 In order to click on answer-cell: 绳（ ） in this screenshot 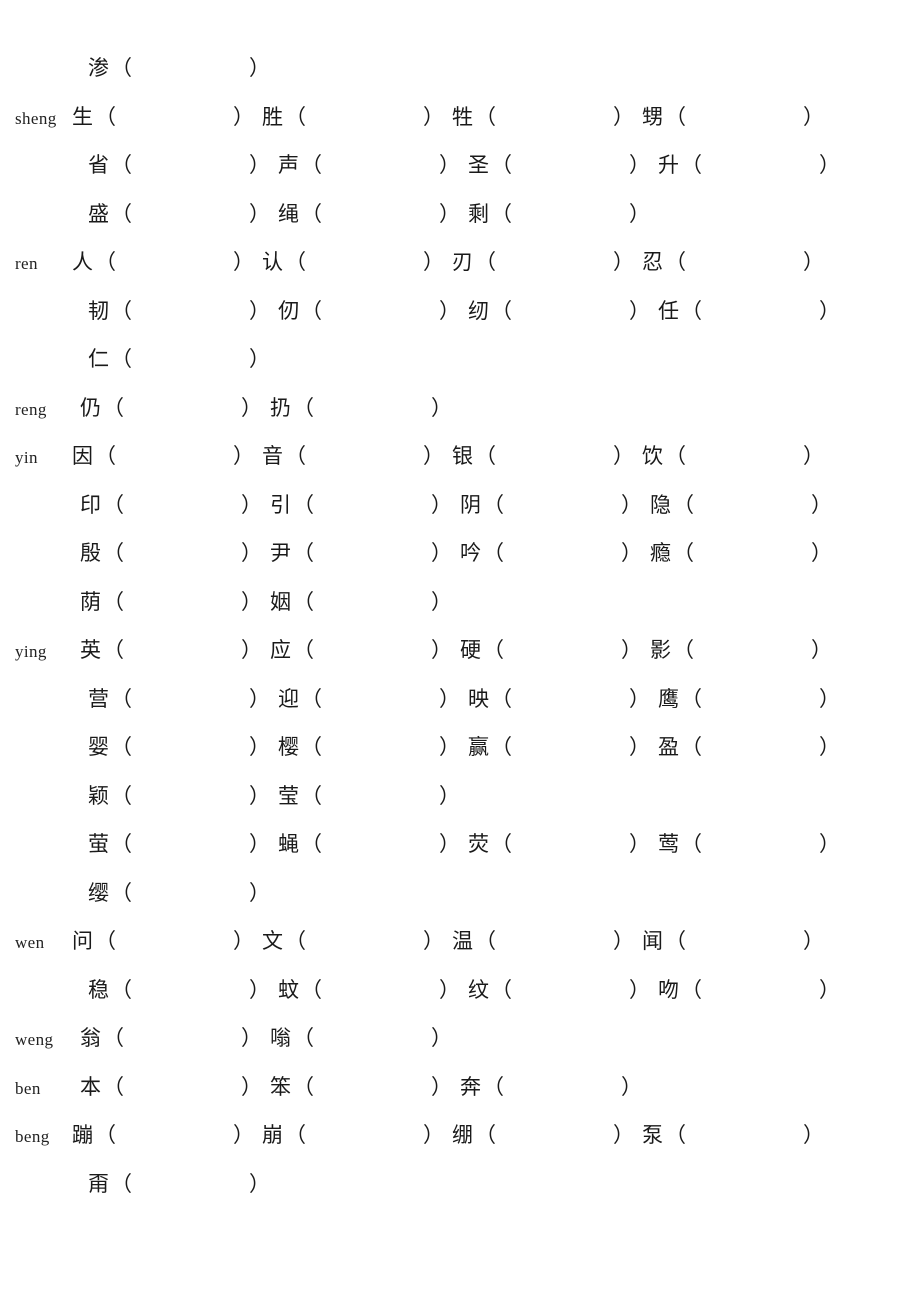, I will do `click(373, 213)`.